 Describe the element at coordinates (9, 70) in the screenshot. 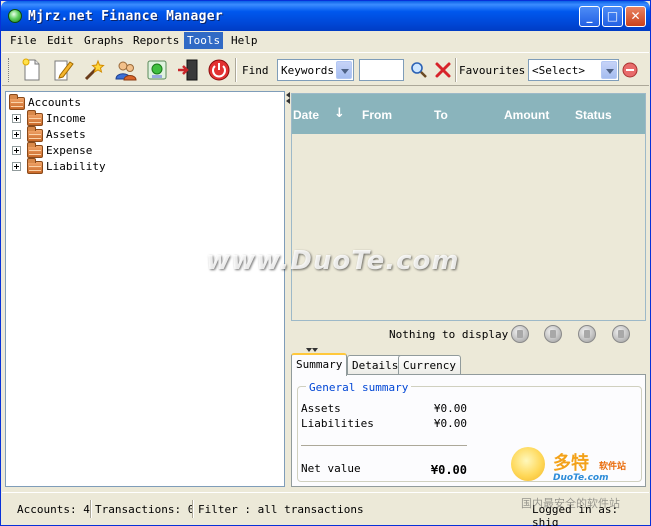

I see `toolbar-grip` at that location.